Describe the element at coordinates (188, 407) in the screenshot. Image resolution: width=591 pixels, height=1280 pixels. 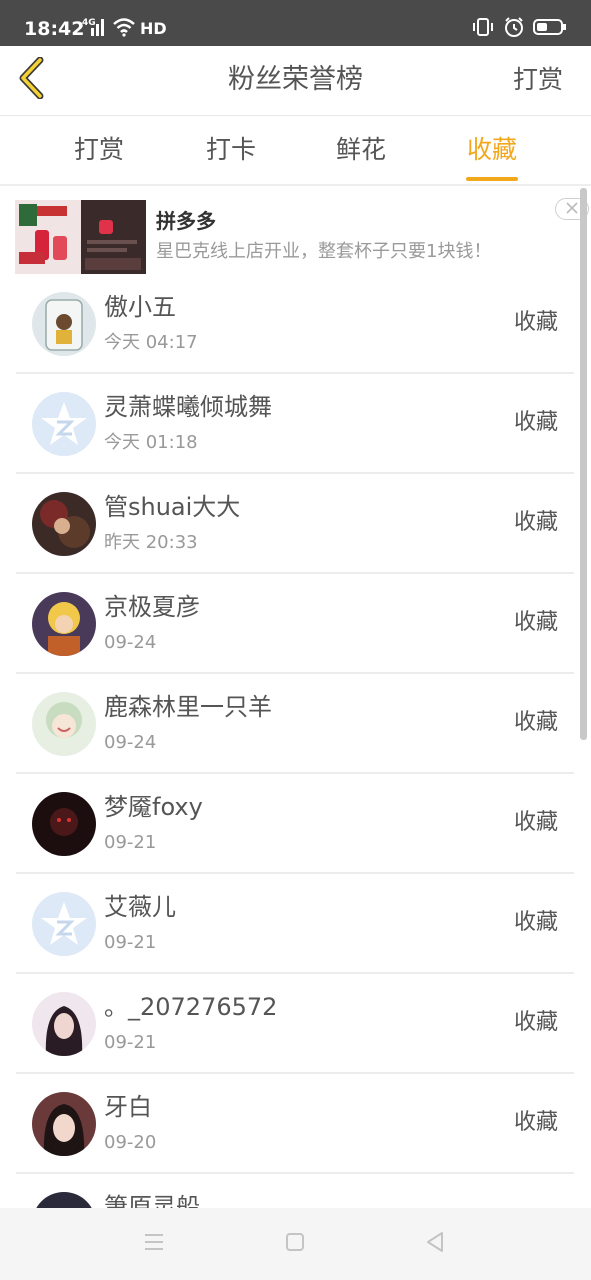
I see `user-name: 灵萧蝶曦倾城舞` at that location.